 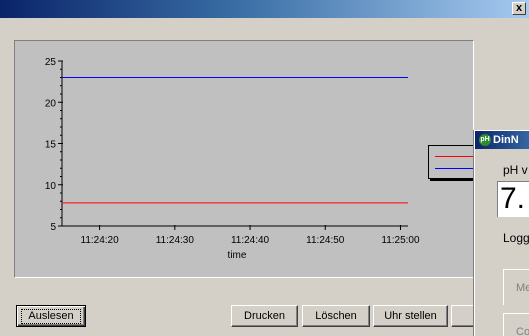 I want to click on uhr-stellen-label: Uhr stellen, so click(x=410, y=316).